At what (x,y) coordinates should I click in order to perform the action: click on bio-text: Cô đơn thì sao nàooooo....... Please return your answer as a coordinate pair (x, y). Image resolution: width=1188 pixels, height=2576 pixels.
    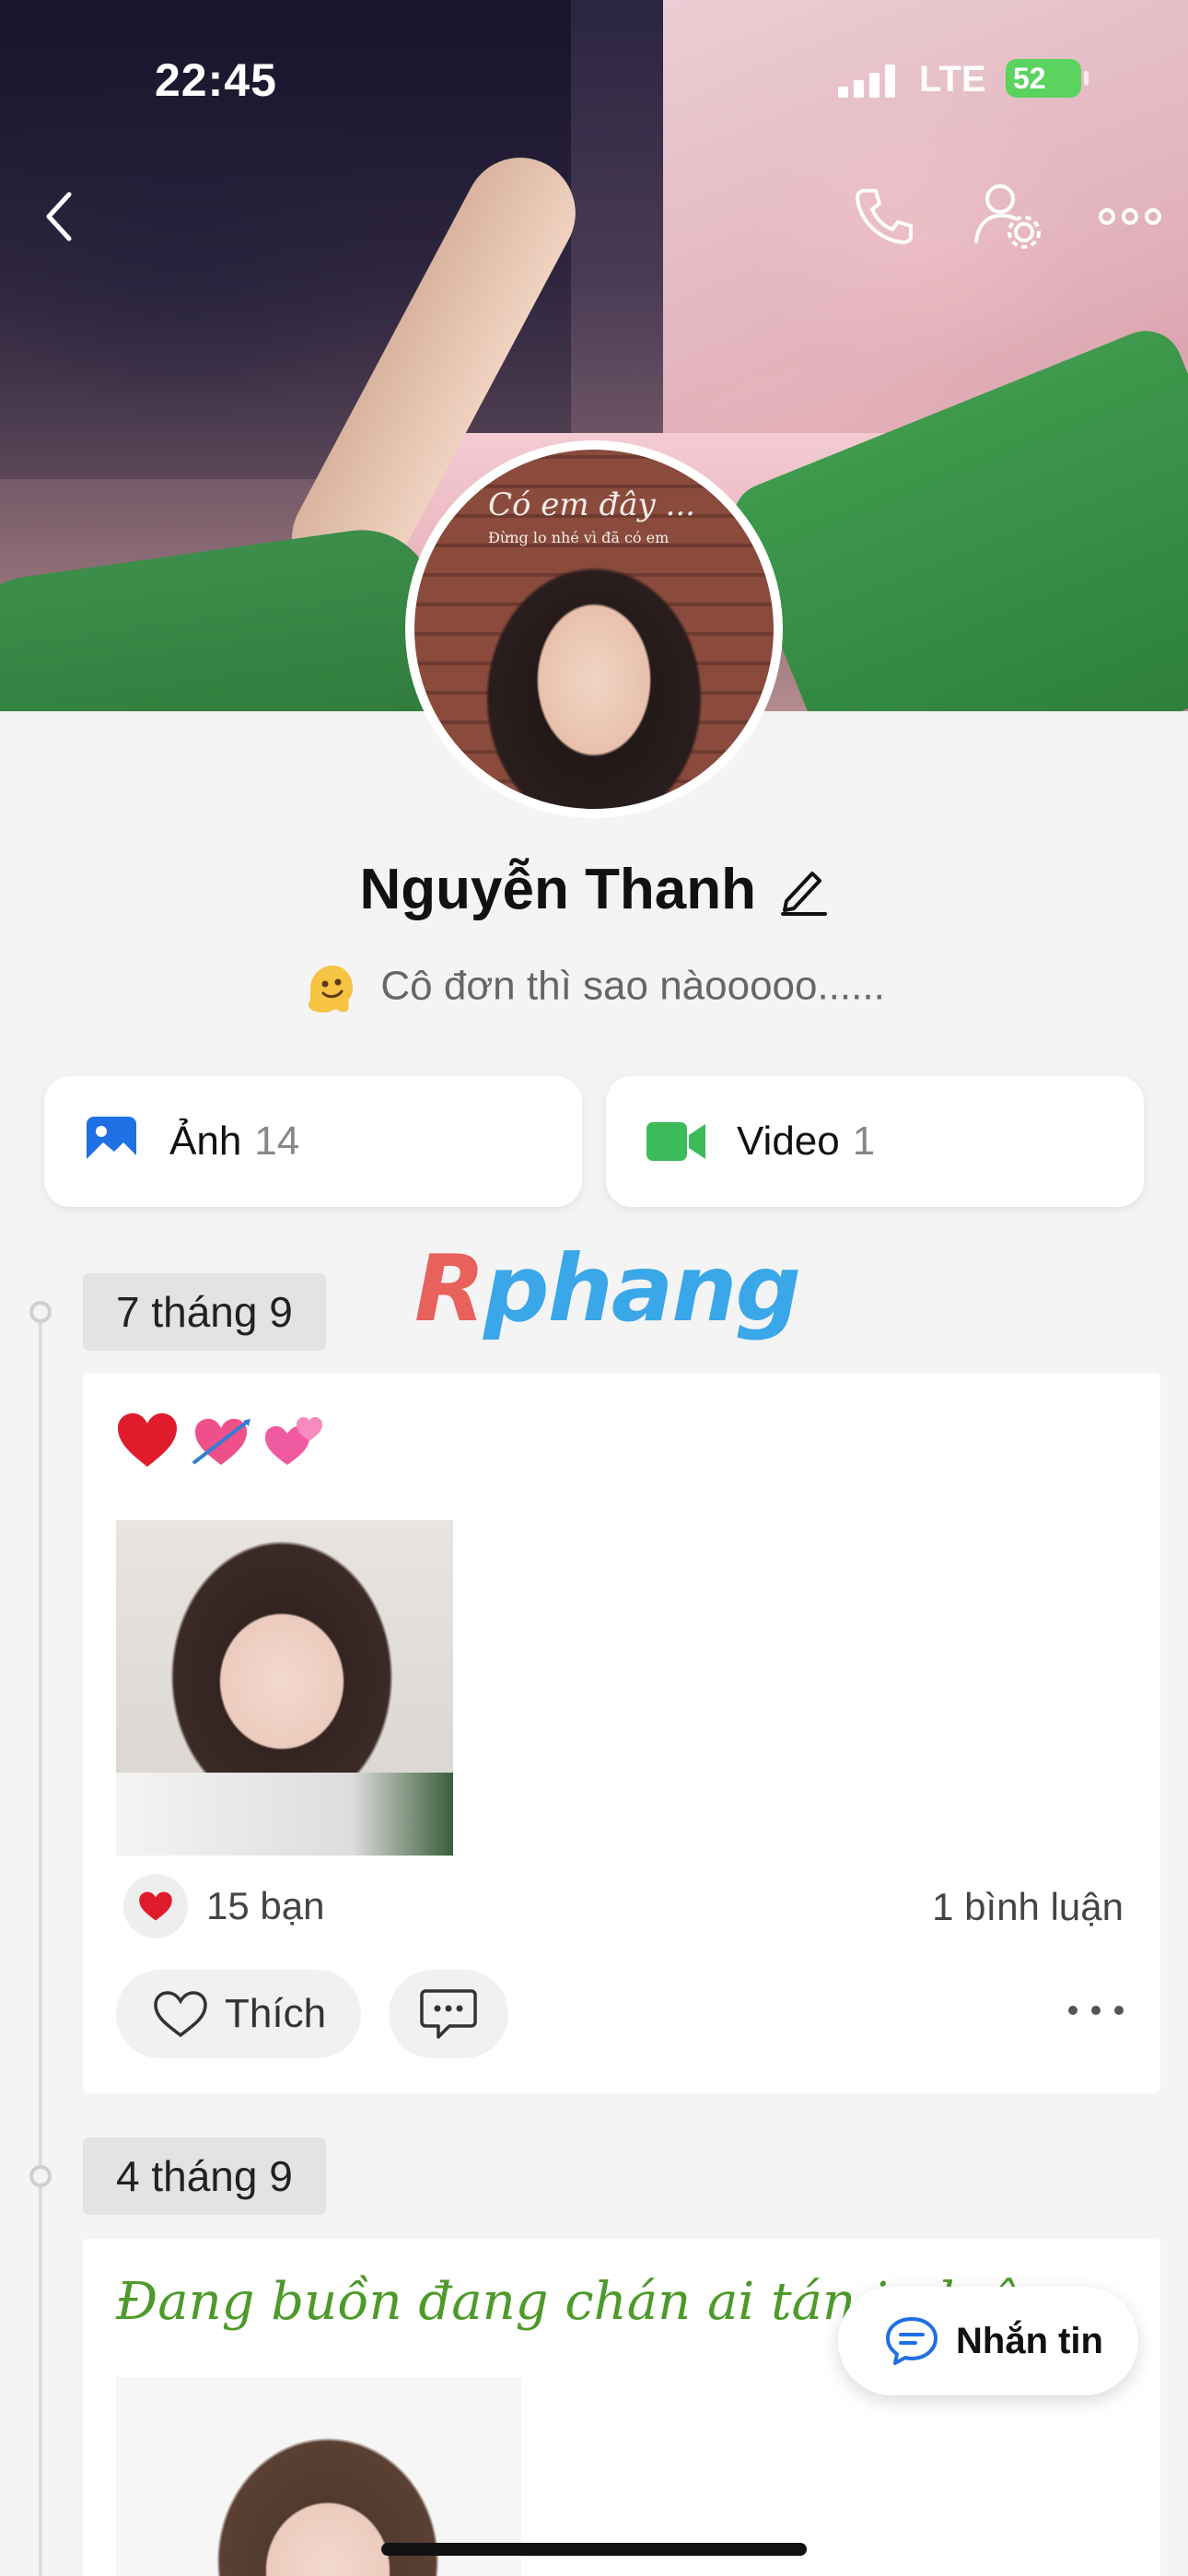
    Looking at the image, I should click on (632, 986).